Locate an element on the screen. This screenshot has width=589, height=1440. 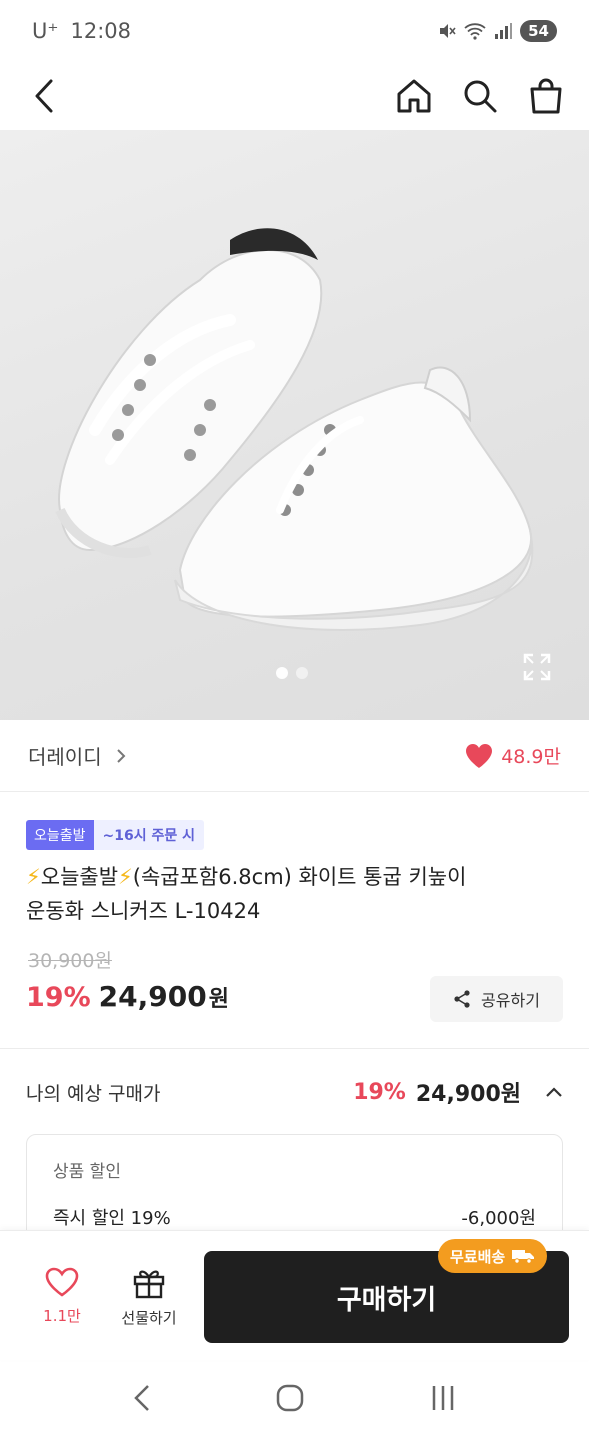
nav-actions is located at coordinates (480, 96).